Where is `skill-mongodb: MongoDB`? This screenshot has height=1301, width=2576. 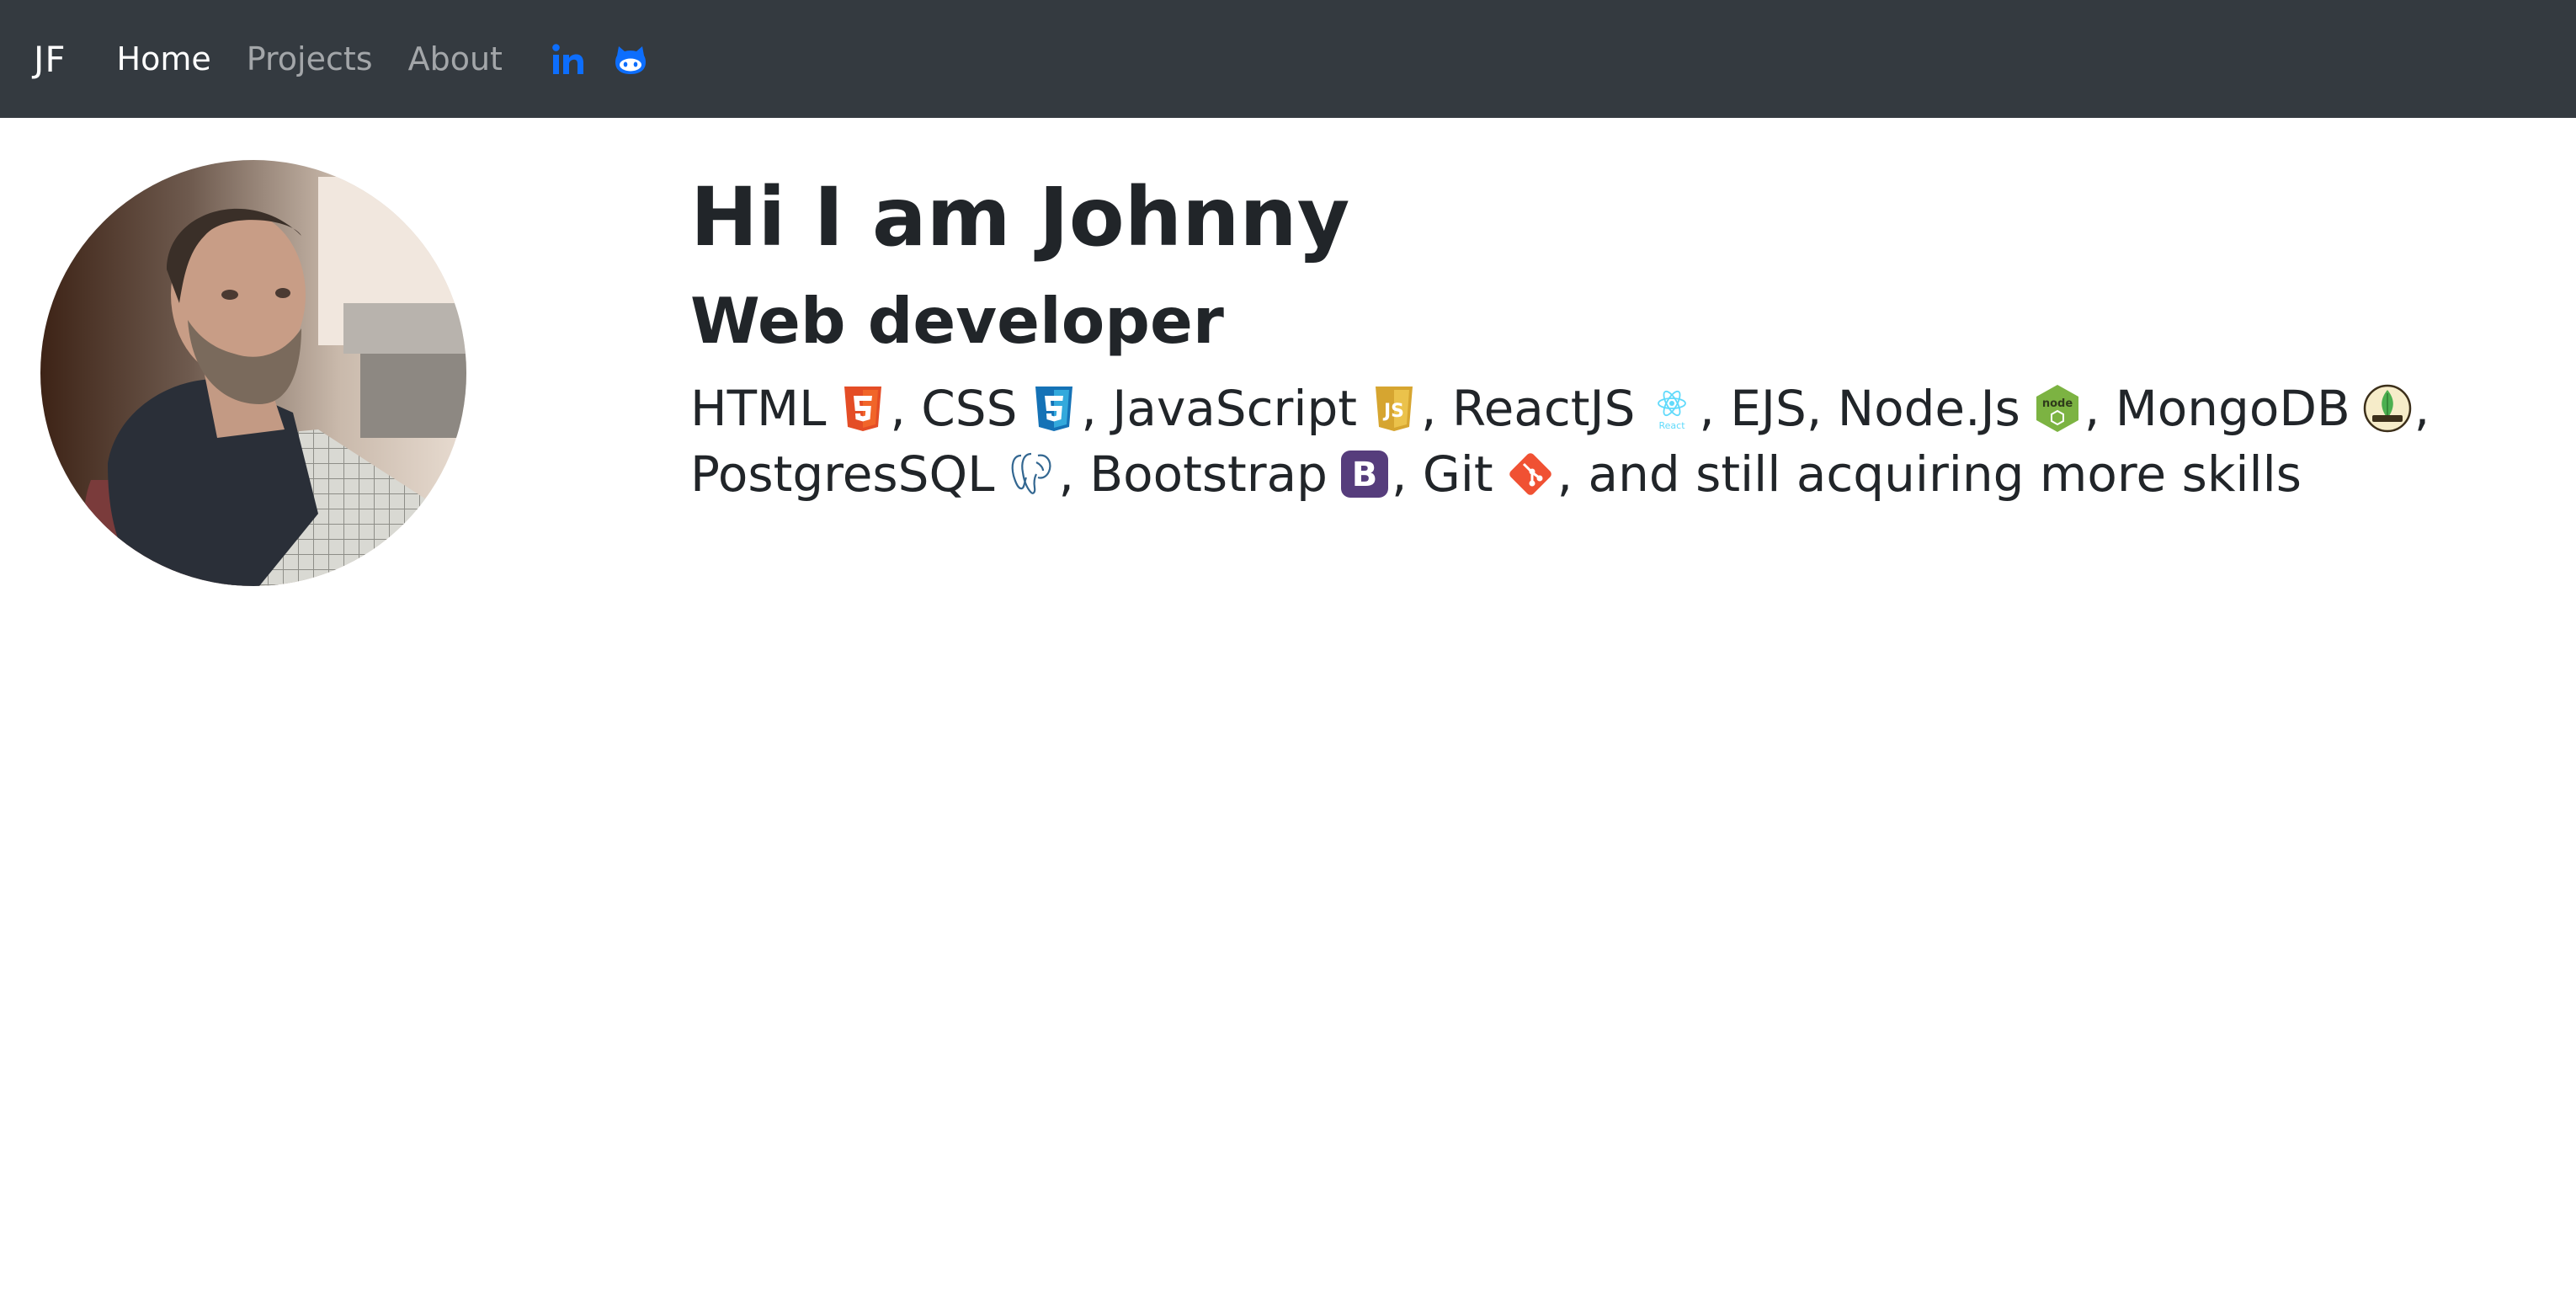
skill-mongodb: MongoDB is located at coordinates (2232, 408).